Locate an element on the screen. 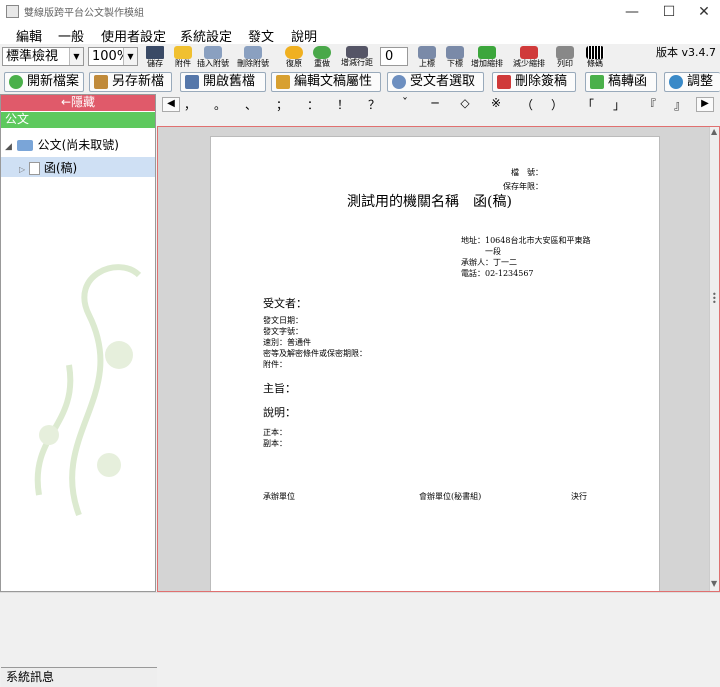  title-bar: 雙線版跨平台公文製作模組 — ☐ ✕ is located at coordinates (360, 12).